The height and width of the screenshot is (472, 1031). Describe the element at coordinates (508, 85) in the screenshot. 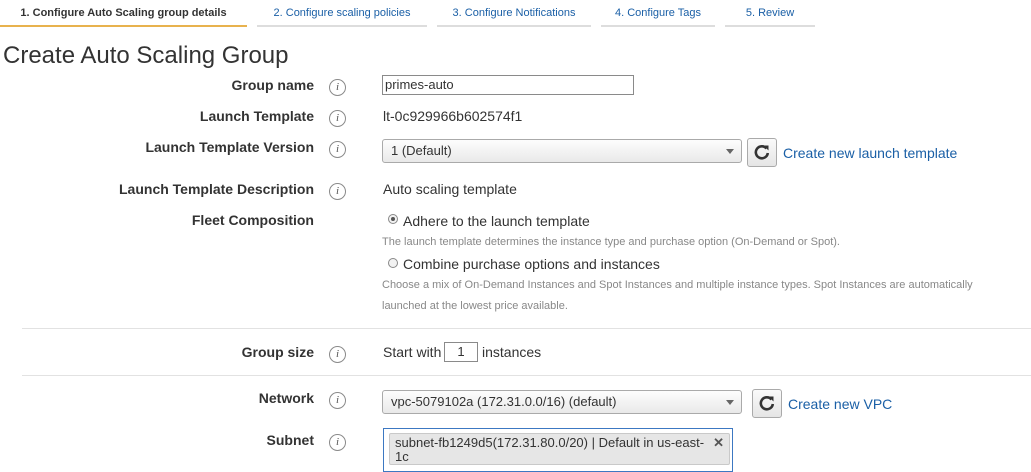

I see `group-name-input: primes-auto` at that location.